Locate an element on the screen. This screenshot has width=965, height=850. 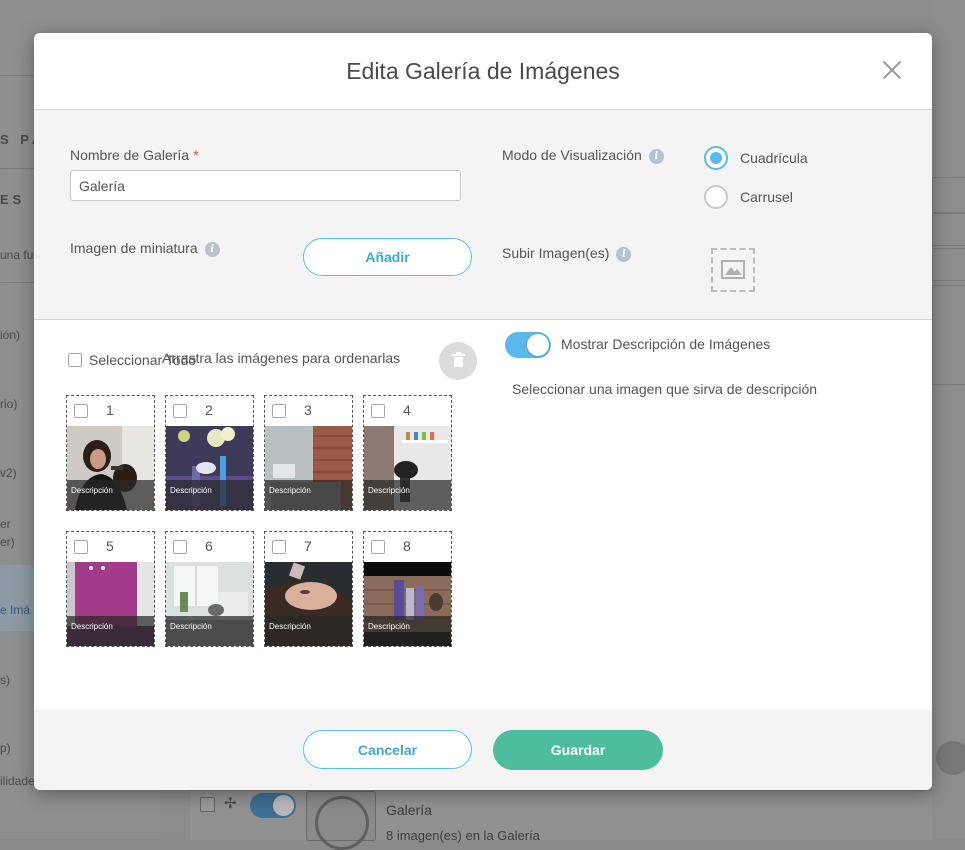
display-mode-label: Modo de Visualización i is located at coordinates (583, 155).